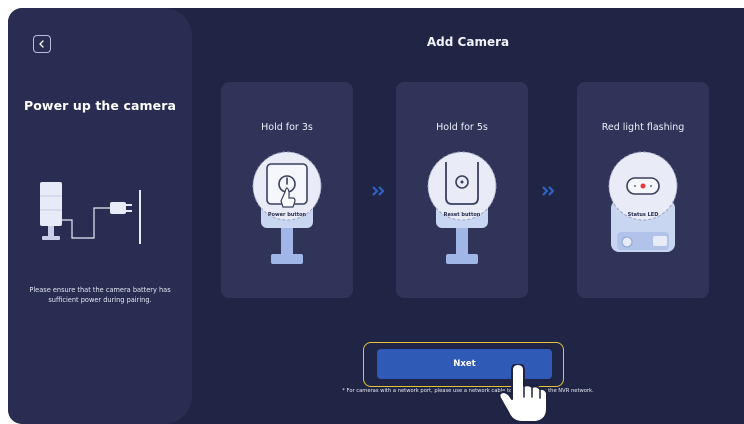 The width and height of the screenshot is (744, 424). I want to click on page-title: Add Camera, so click(468, 42).